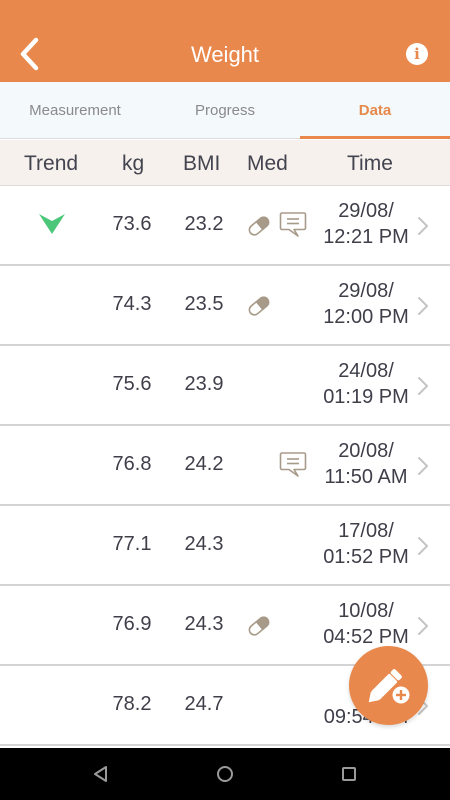  Describe the element at coordinates (366, 611) in the screenshot. I see `date-text: 10/08/` at that location.